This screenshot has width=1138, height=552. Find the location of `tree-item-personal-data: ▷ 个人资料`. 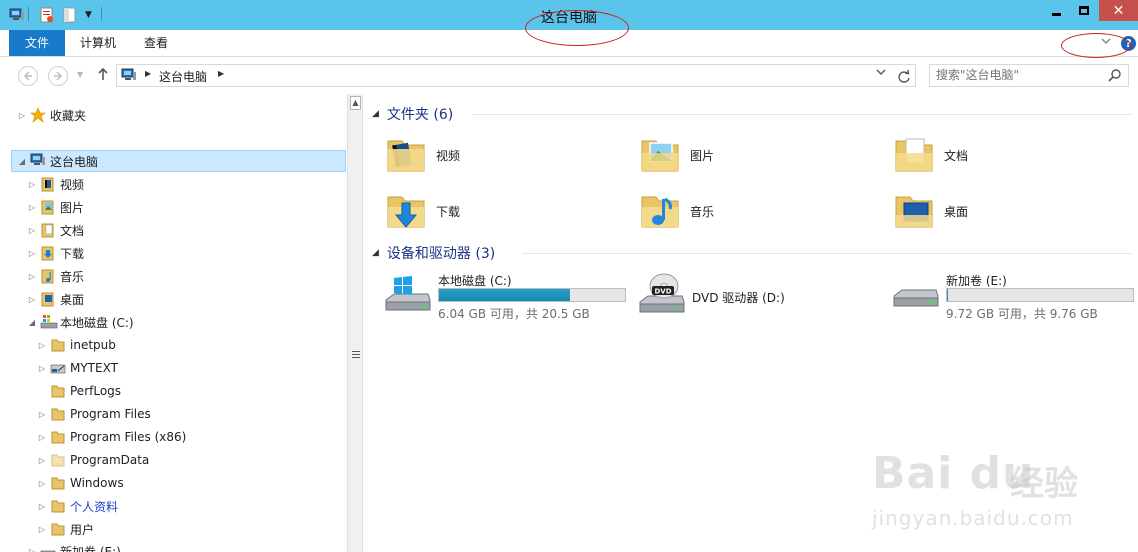

tree-item-personal-data: ▷ 个人资料 is located at coordinates (77, 506).